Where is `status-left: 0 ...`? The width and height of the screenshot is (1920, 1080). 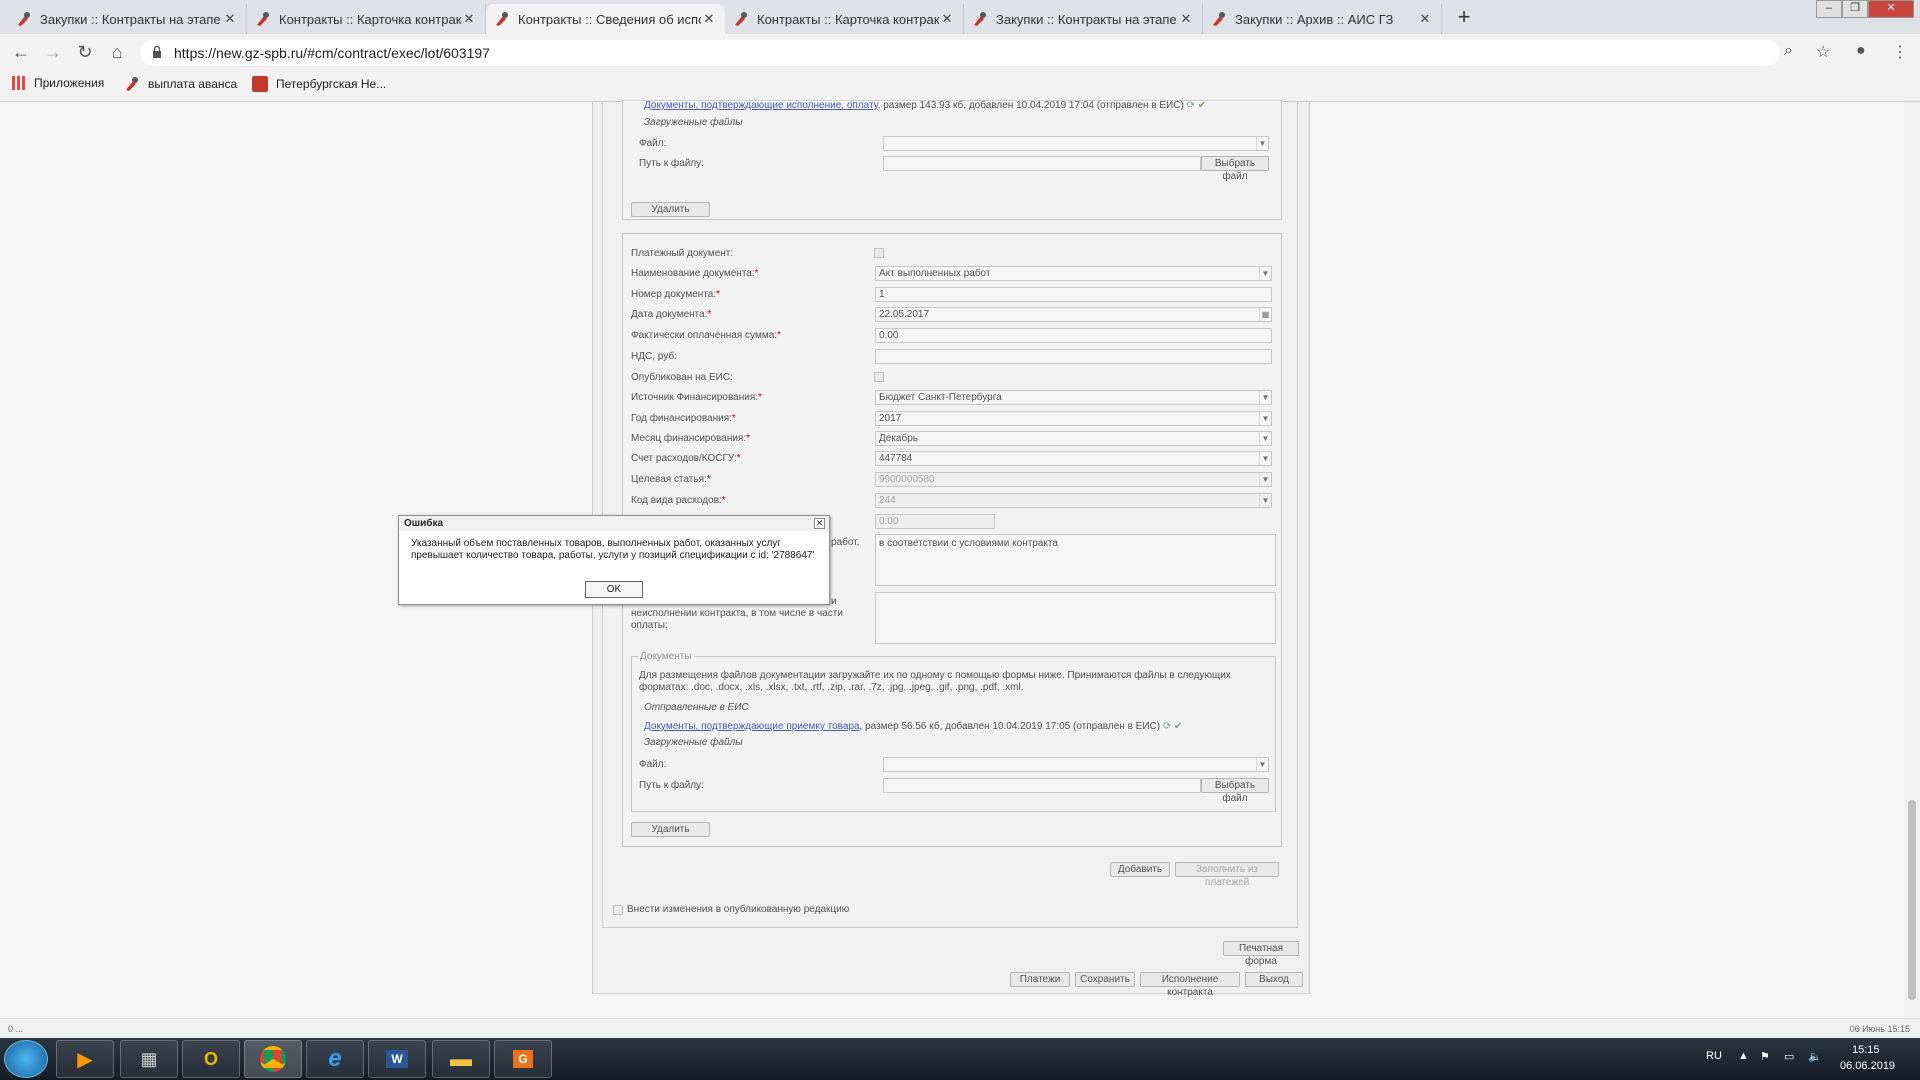 status-left: 0 ... is located at coordinates (16, 1029).